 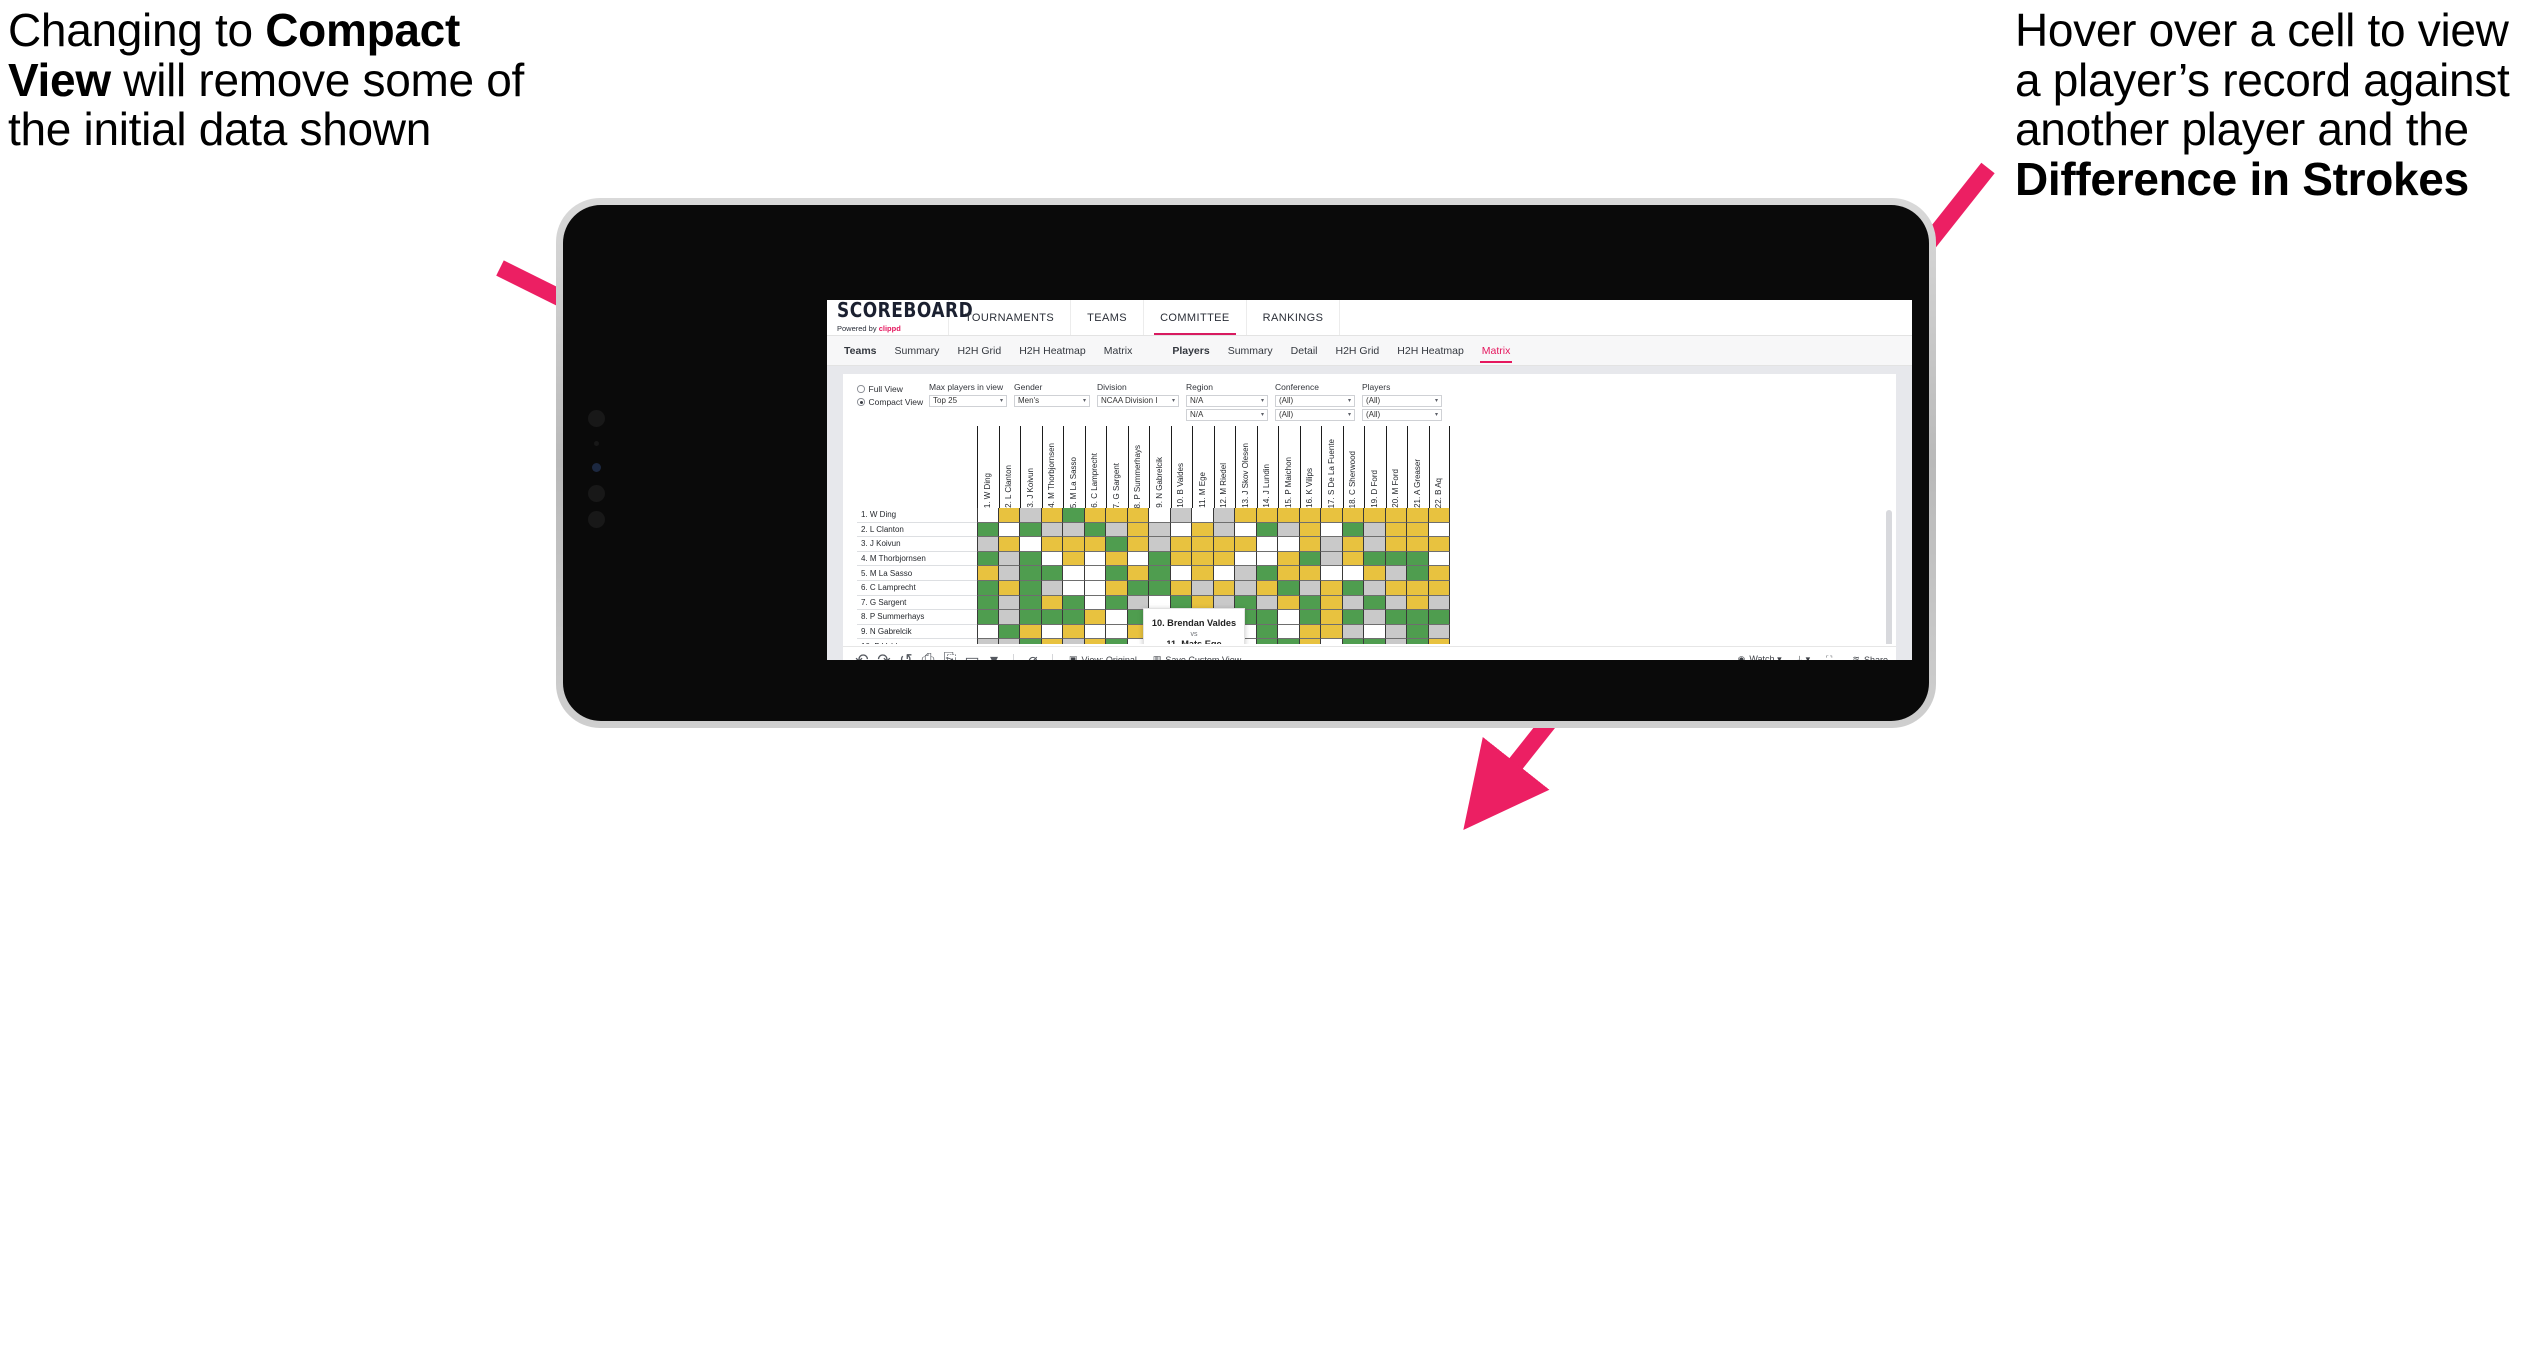 What do you see at coordinates (862, 654) in the screenshot?
I see `undo-icon: ↶` at bounding box center [862, 654].